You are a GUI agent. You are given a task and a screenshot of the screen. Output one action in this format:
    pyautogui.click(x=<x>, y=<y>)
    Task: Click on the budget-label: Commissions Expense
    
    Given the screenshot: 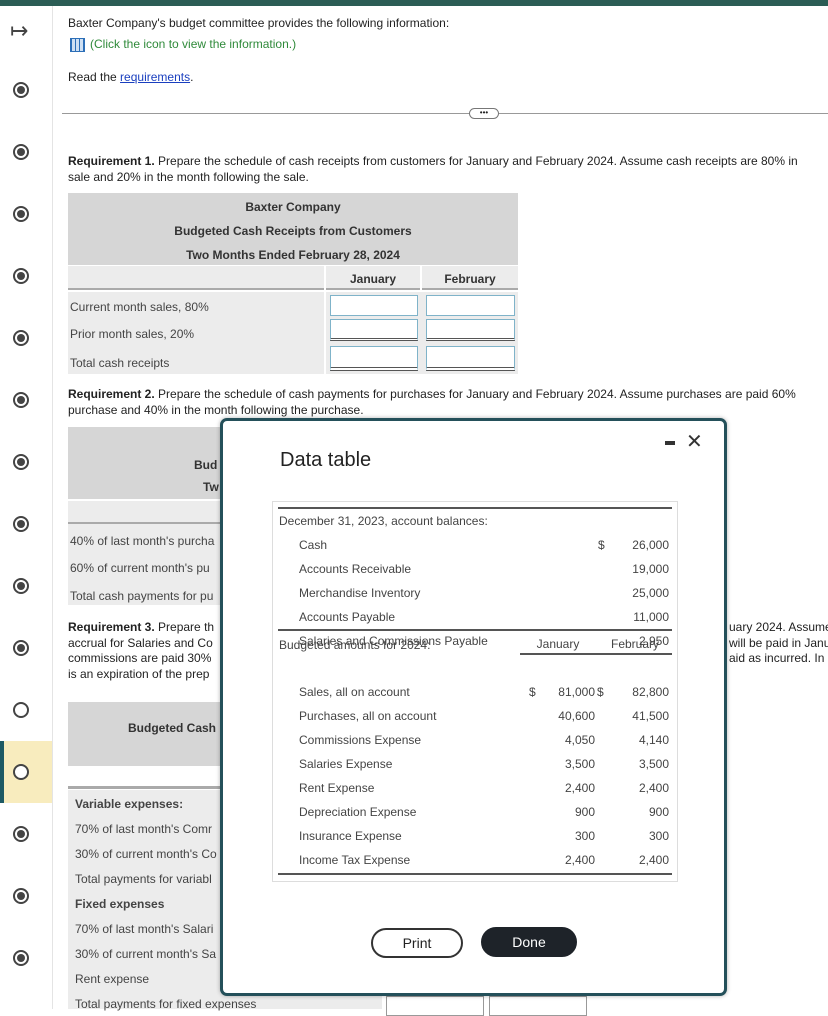 What is the action you would take?
    pyautogui.click(x=360, y=740)
    